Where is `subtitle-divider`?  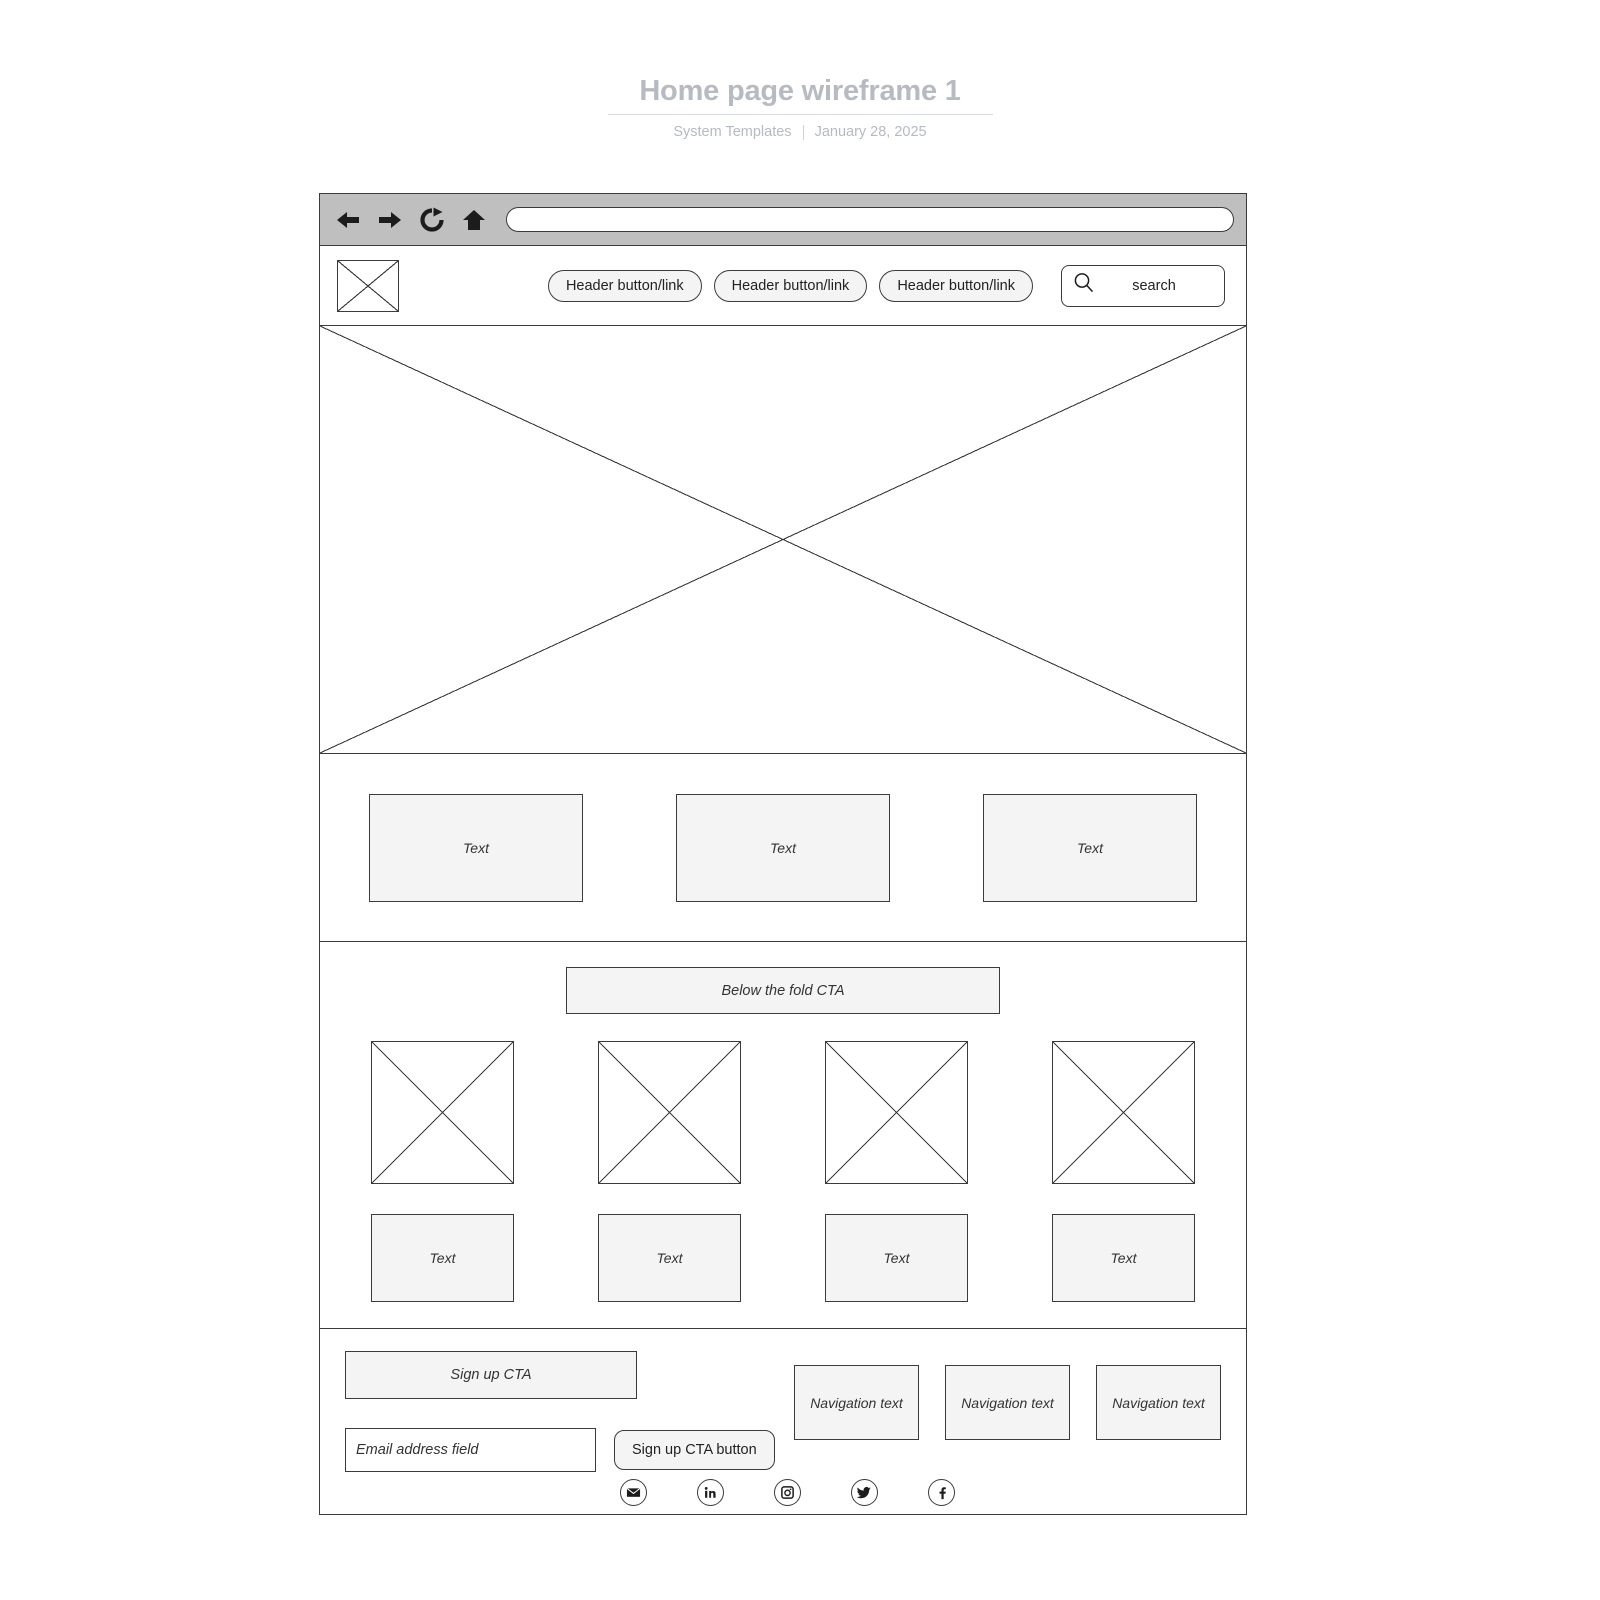
subtitle-divider is located at coordinates (803, 132).